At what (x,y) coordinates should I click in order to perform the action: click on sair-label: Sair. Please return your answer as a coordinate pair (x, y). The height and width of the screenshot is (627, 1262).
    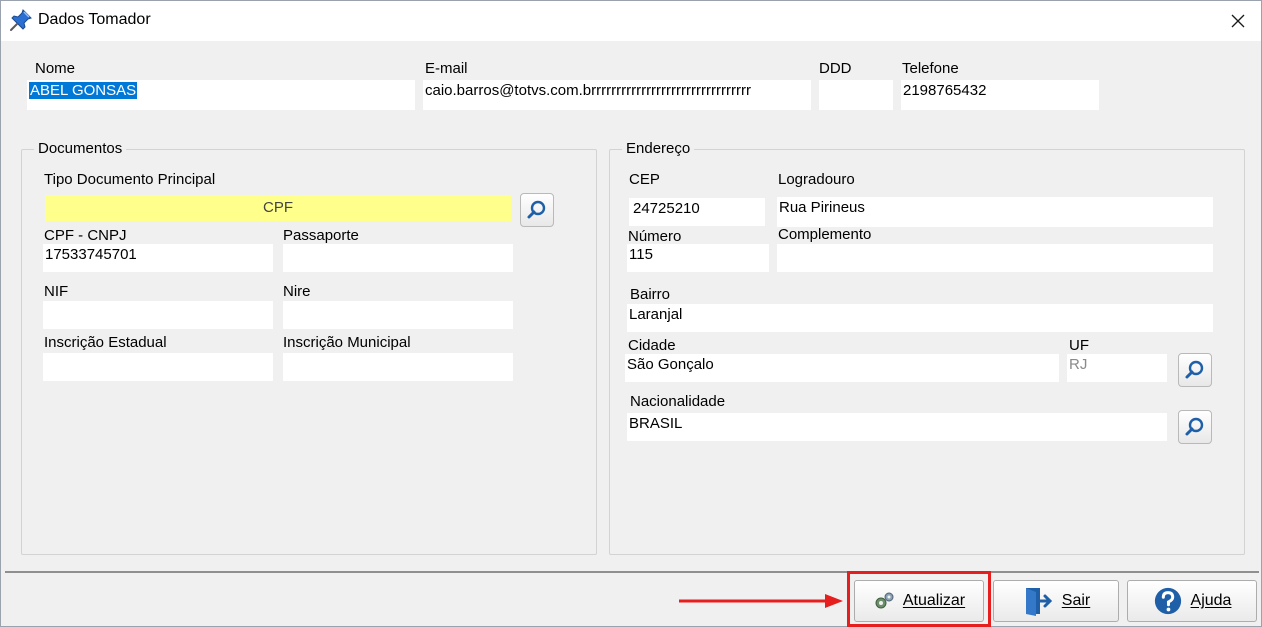
    Looking at the image, I should click on (1076, 600).